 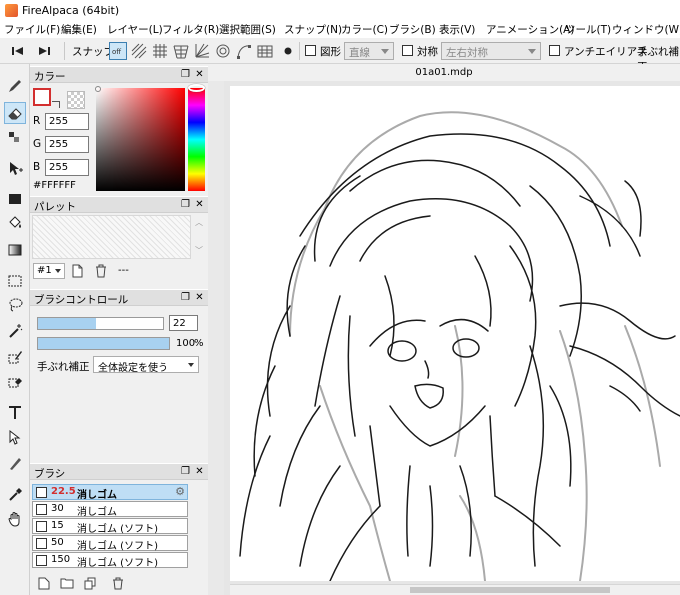 I want to click on tool-hand, so click(x=15, y=519).